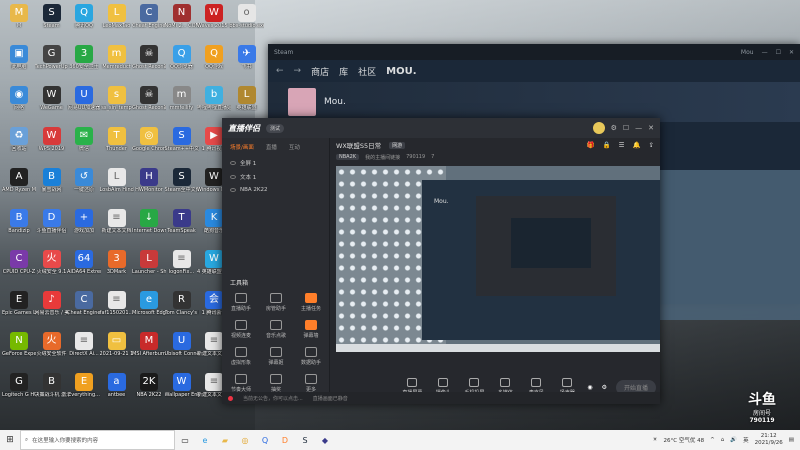 This screenshot has width=800, height=450. What do you see at coordinates (117, 142) in the screenshot?
I see `desktop-icon: T Thunder` at bounding box center [117, 142].